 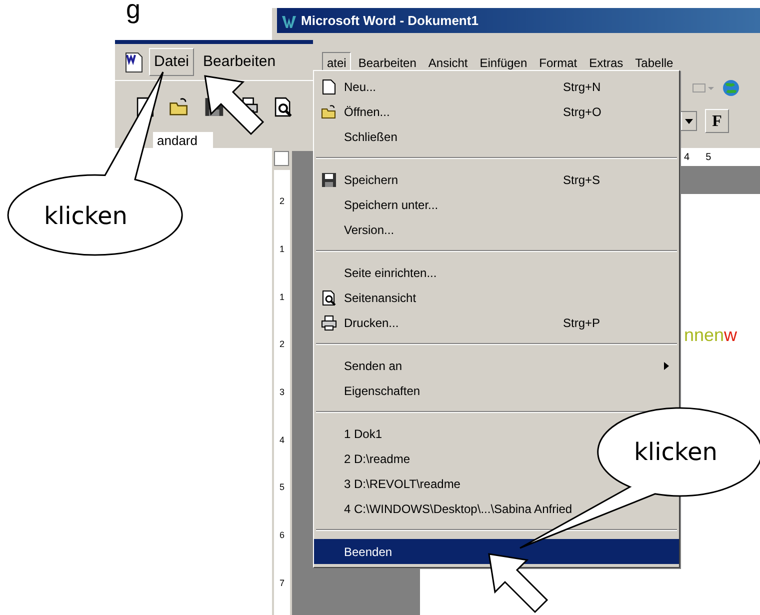 I want to click on menu-bar-item: Extras, so click(x=606, y=63).